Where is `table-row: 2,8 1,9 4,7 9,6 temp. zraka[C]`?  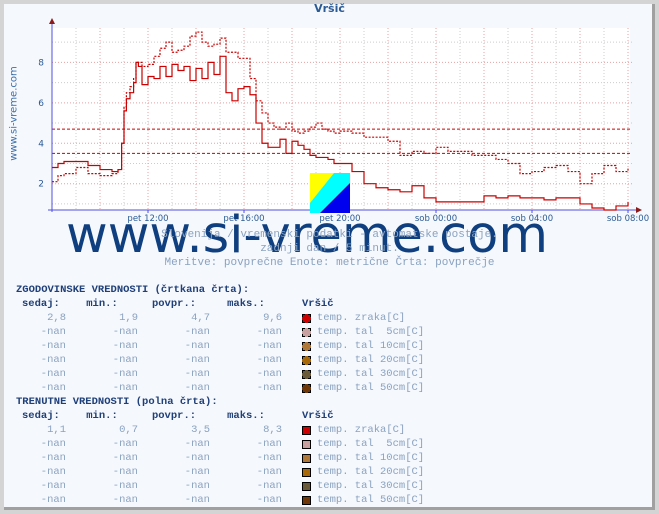 table-row: 2,8 1,9 4,7 9,6 temp. zraka[C] is located at coordinates (220, 318).